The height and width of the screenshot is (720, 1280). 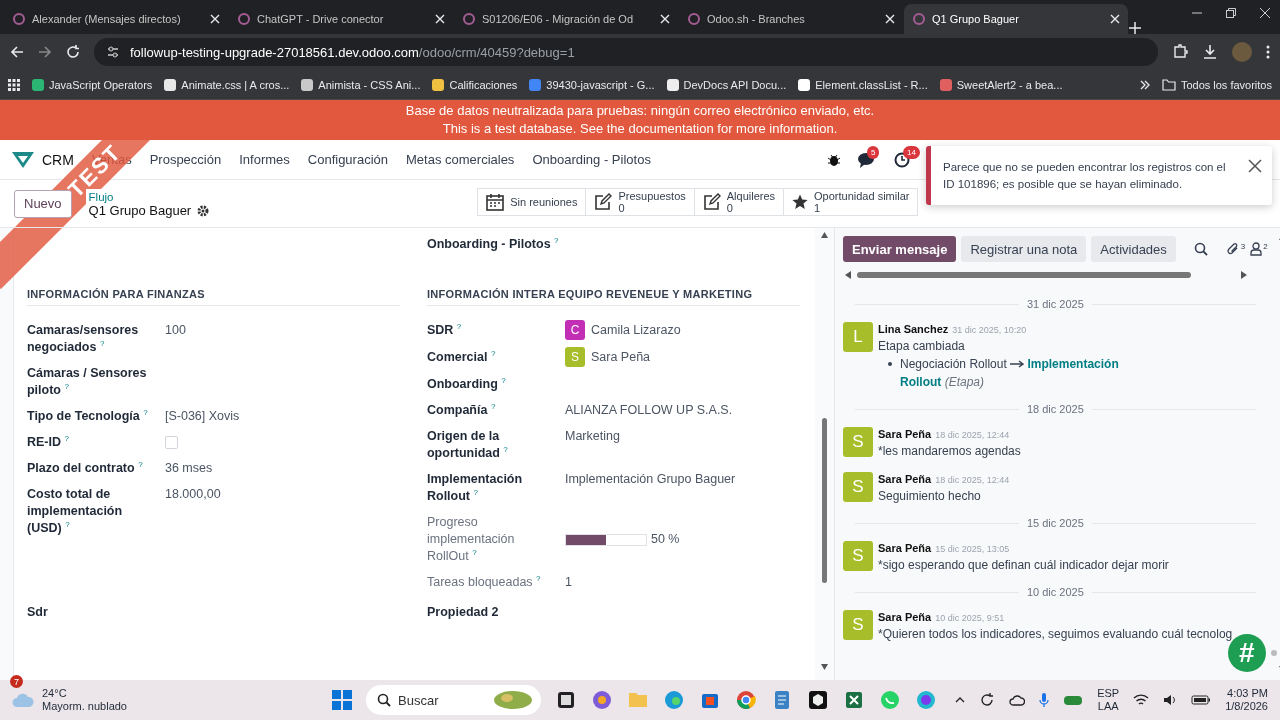 What do you see at coordinates (1246, 706) in the screenshot?
I see `clock-date: 1/8/2026` at bounding box center [1246, 706].